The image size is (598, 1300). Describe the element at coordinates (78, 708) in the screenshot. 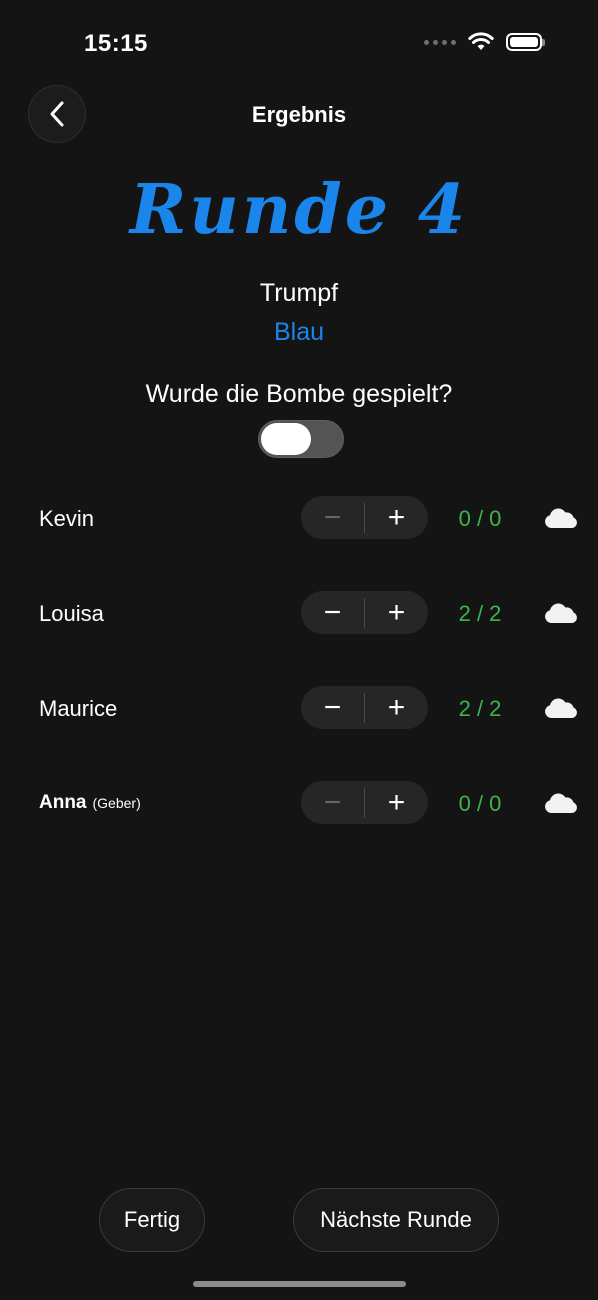

I see `player-name: Maurice` at that location.